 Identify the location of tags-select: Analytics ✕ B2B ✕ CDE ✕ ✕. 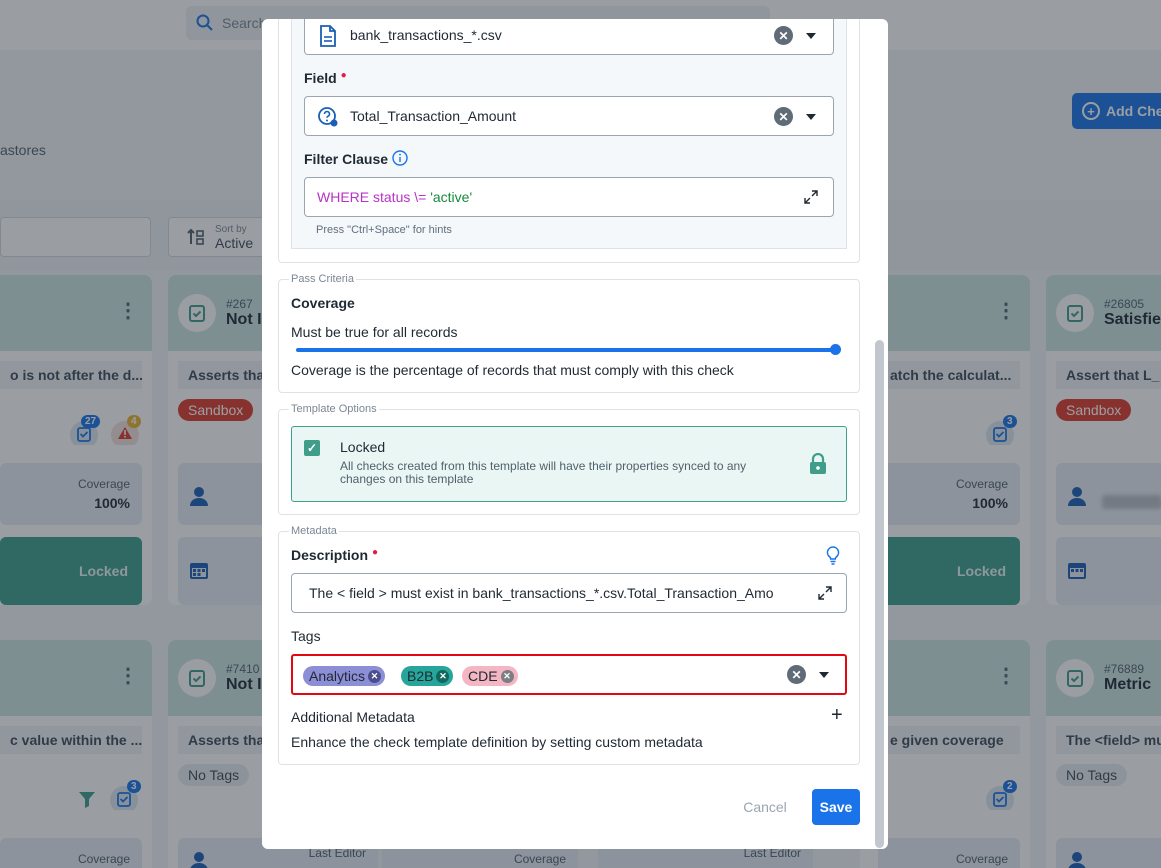
(569, 674).